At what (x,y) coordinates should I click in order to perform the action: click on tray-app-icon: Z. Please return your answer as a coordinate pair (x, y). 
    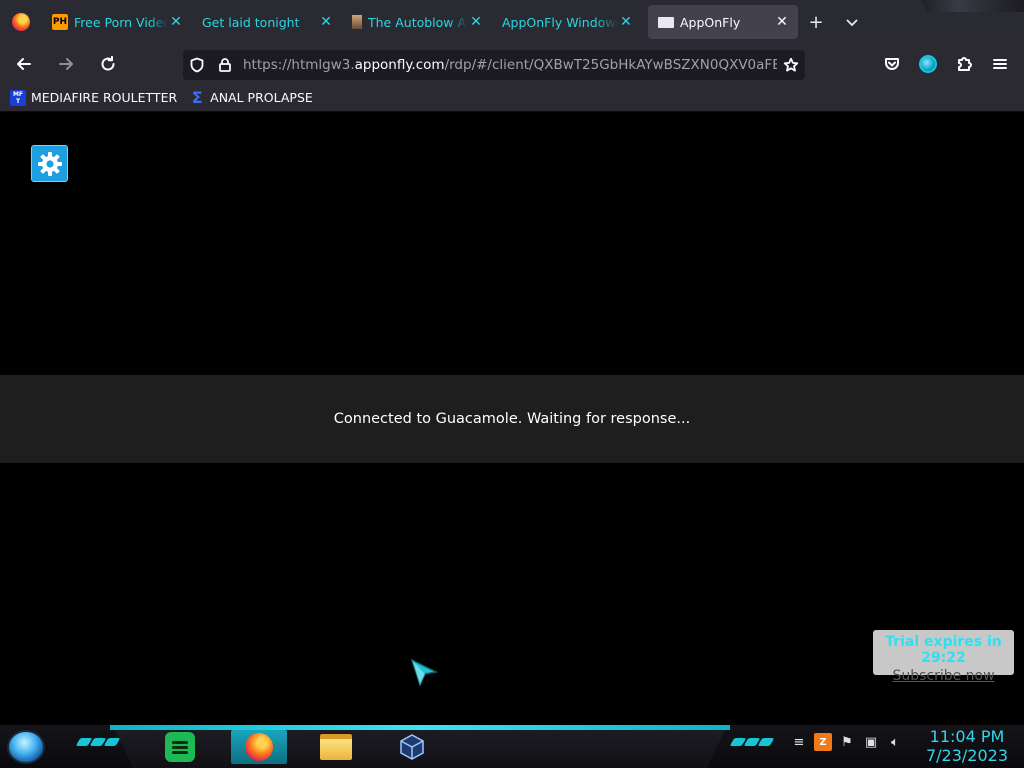
    Looking at the image, I should click on (823, 742).